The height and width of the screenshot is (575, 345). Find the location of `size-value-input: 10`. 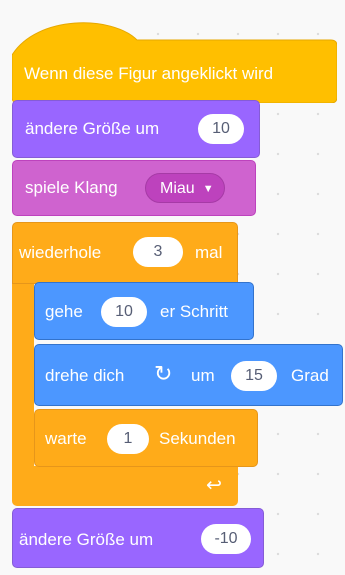

size-value-input: 10 is located at coordinates (221, 129).